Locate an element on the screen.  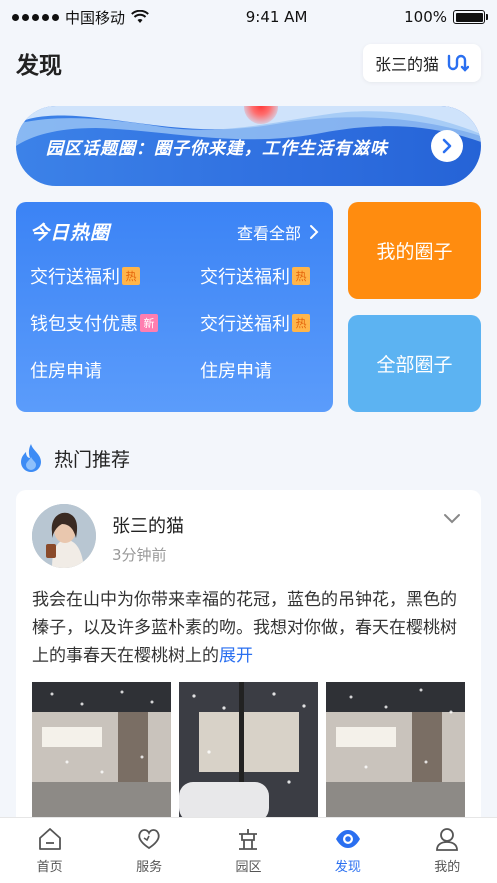
hot-circles-grid: 交行送福利热 交行送福利热 钱包支付优惠新 交行送福利热 住房申请 住房申请 is located at coordinates (174, 323).